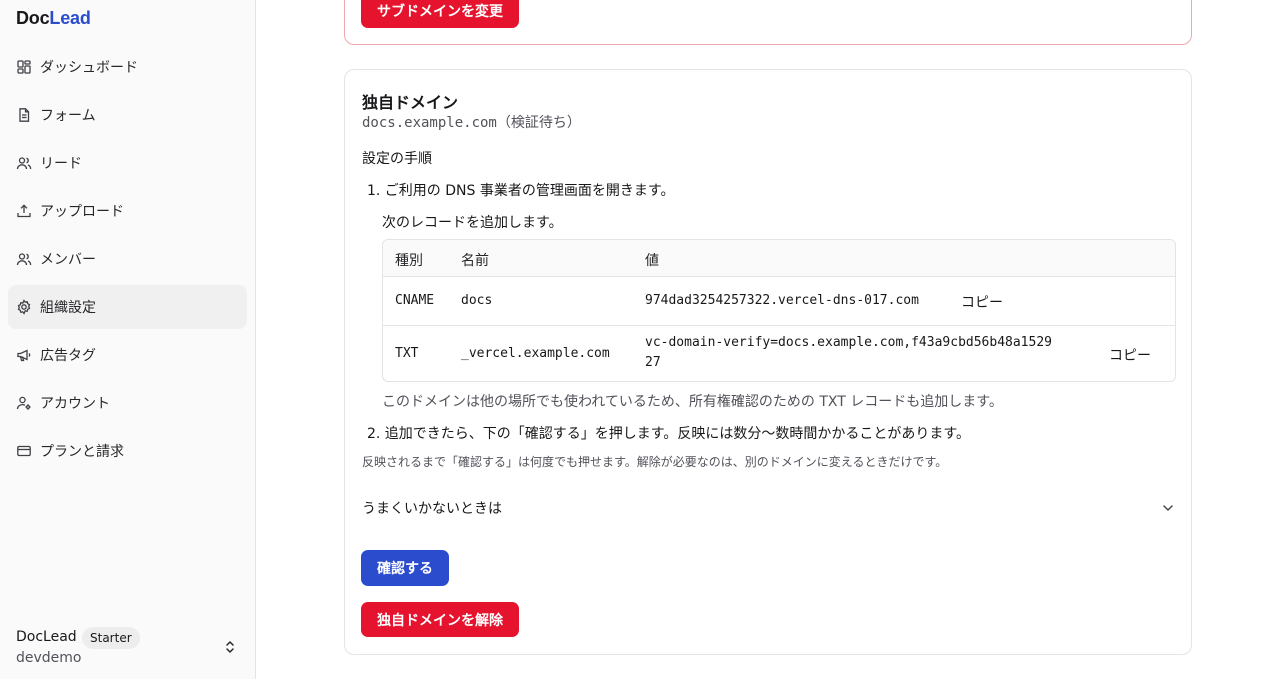  What do you see at coordinates (782, 300) in the screenshot?
I see `record-value: 974dad3254257322.vercel-dns-017.com` at bounding box center [782, 300].